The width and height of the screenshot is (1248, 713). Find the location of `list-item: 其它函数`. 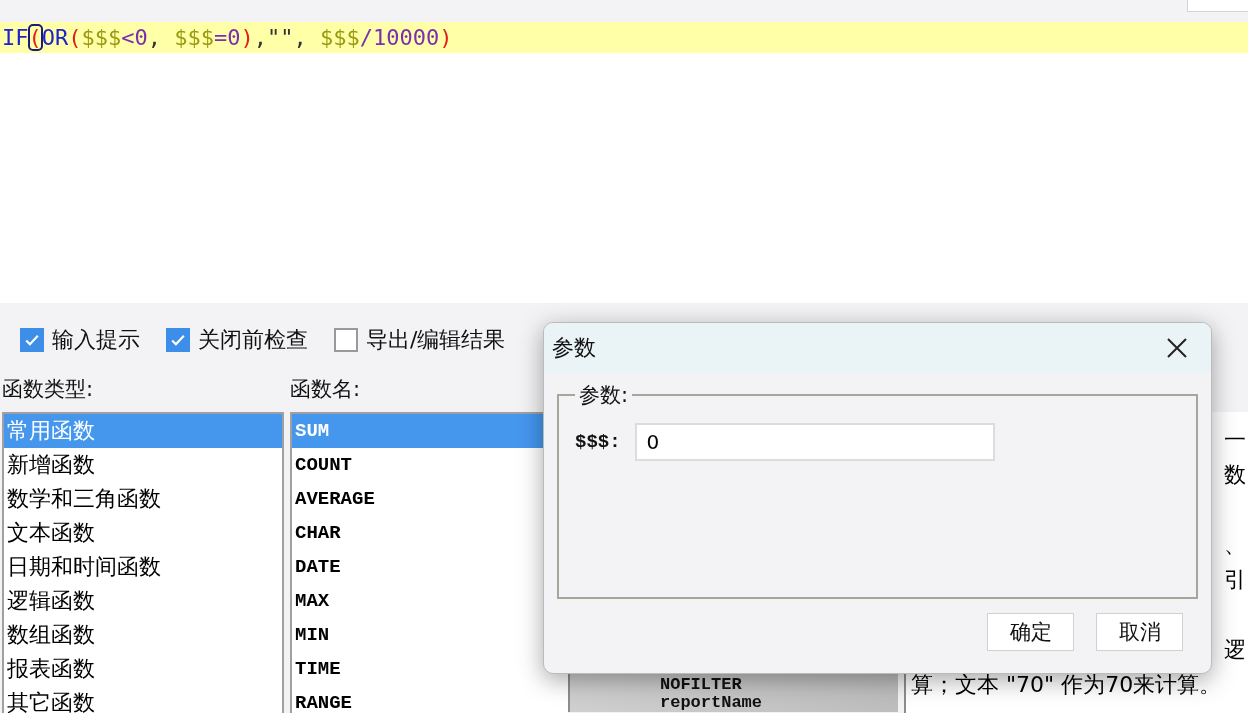

list-item: 其它函数 is located at coordinates (143, 699).